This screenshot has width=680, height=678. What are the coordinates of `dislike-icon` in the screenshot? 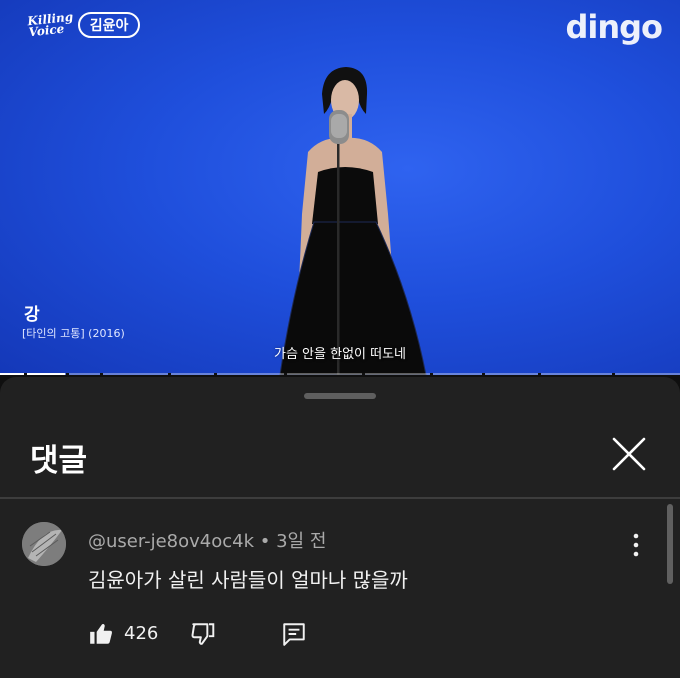 It's located at (203, 634).